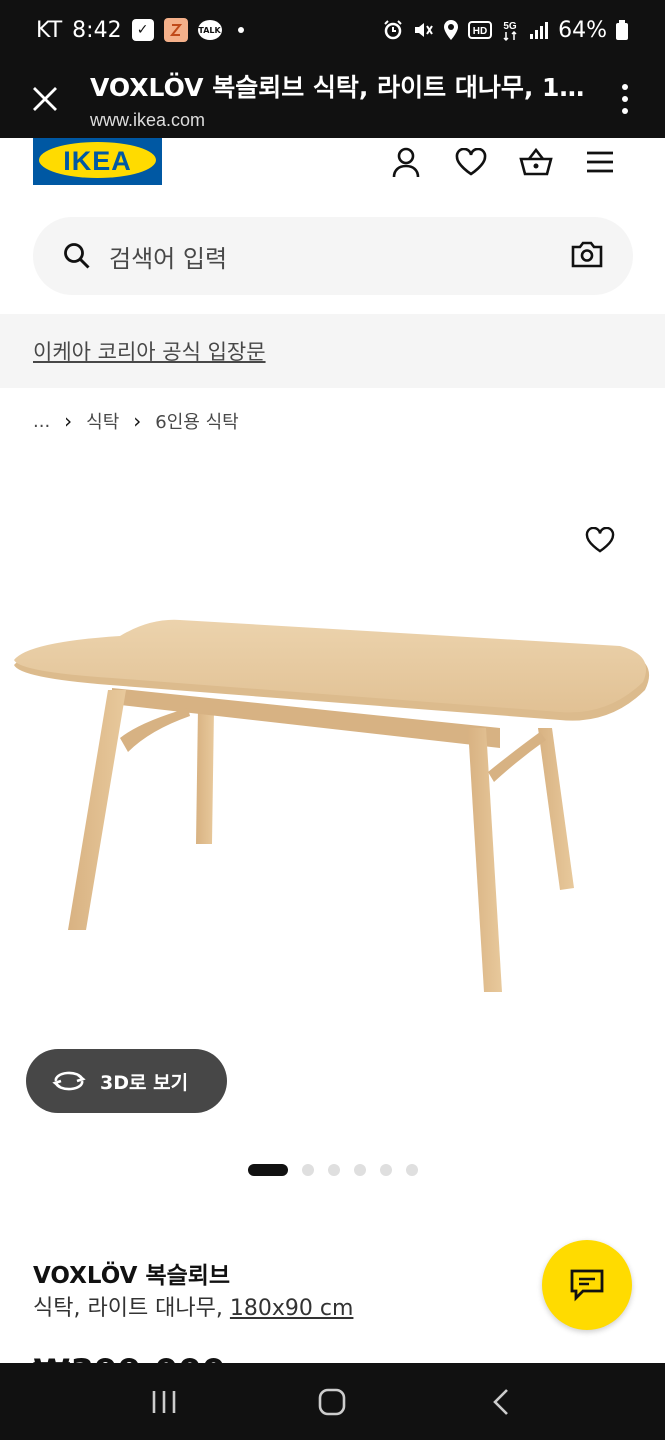  Describe the element at coordinates (622, 30) in the screenshot. I see `battery-icon` at that location.